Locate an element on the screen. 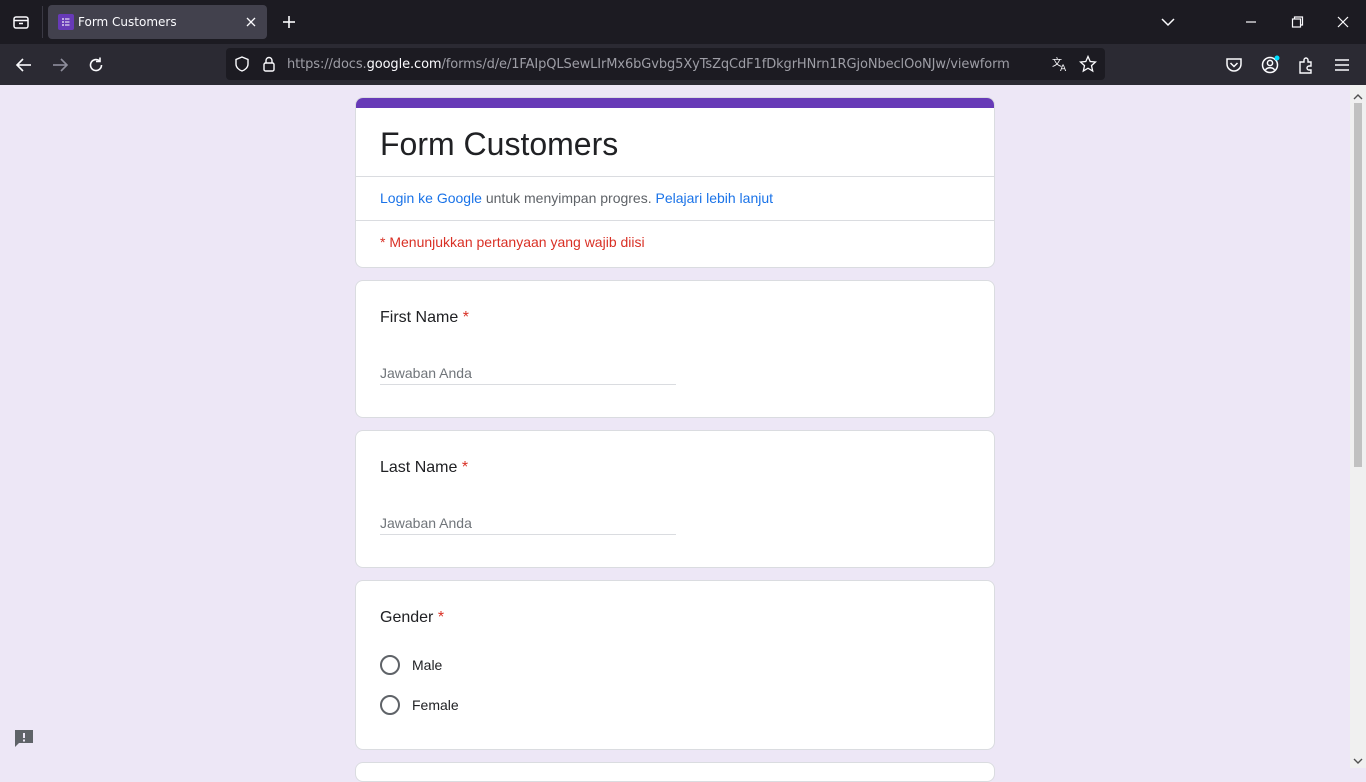 The width and height of the screenshot is (1366, 782). question-title: First Name * is located at coordinates (424, 318).